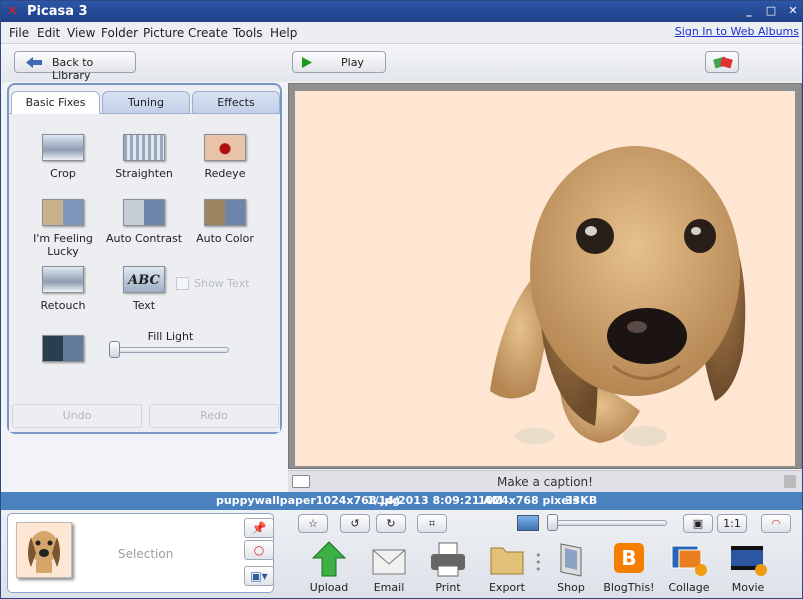 This screenshot has width=803, height=599. What do you see at coordinates (225, 222) in the screenshot?
I see `auto-color-tool: Auto Color` at bounding box center [225, 222].